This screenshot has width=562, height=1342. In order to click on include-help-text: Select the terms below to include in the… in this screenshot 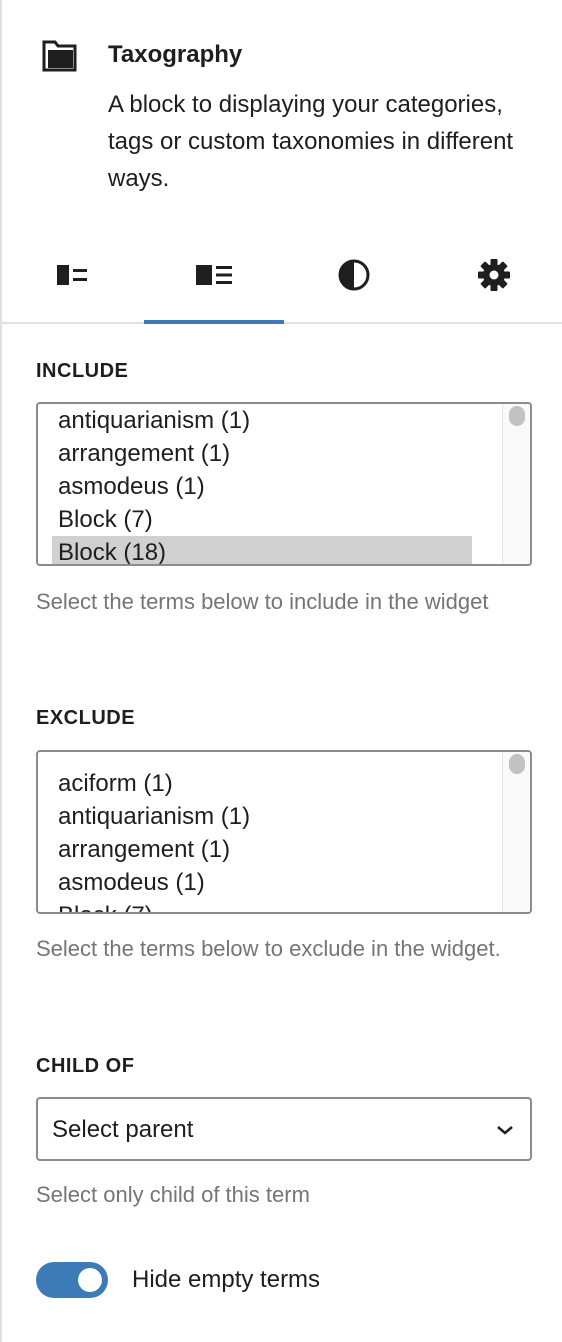, I will do `click(262, 601)`.